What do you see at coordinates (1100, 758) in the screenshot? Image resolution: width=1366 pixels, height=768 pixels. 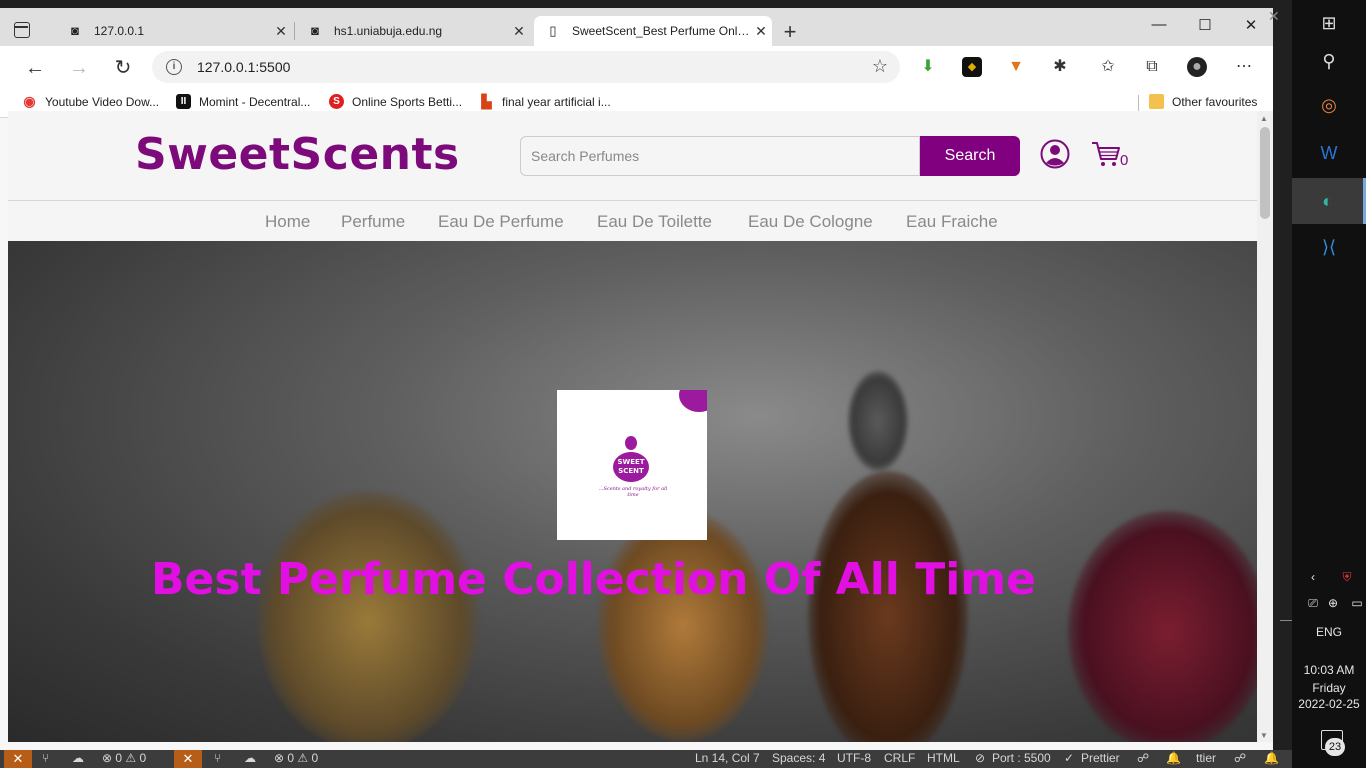 I see `prettier-status: Prettier` at bounding box center [1100, 758].